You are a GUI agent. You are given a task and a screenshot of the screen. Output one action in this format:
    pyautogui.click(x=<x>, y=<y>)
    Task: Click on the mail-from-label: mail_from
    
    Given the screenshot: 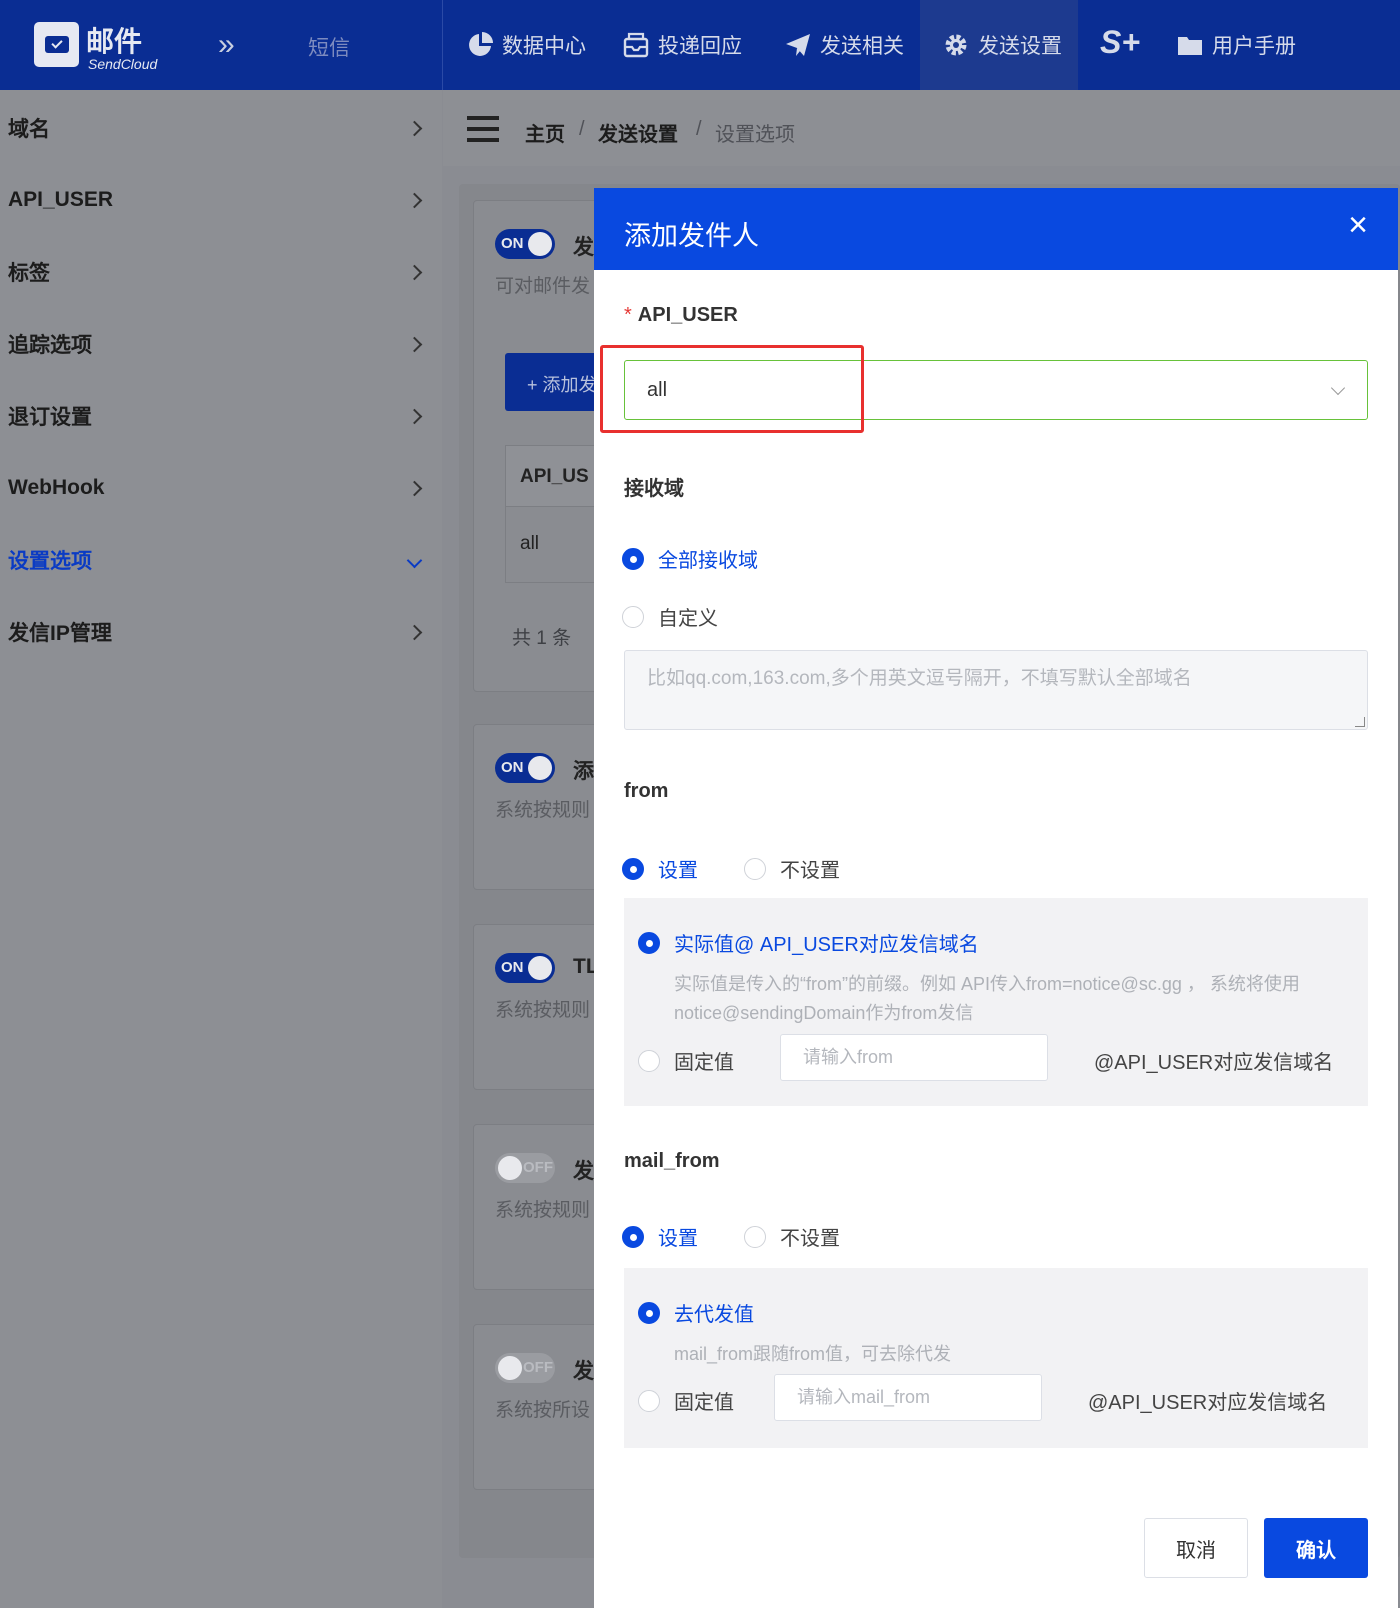 What is the action you would take?
    pyautogui.click(x=672, y=1161)
    